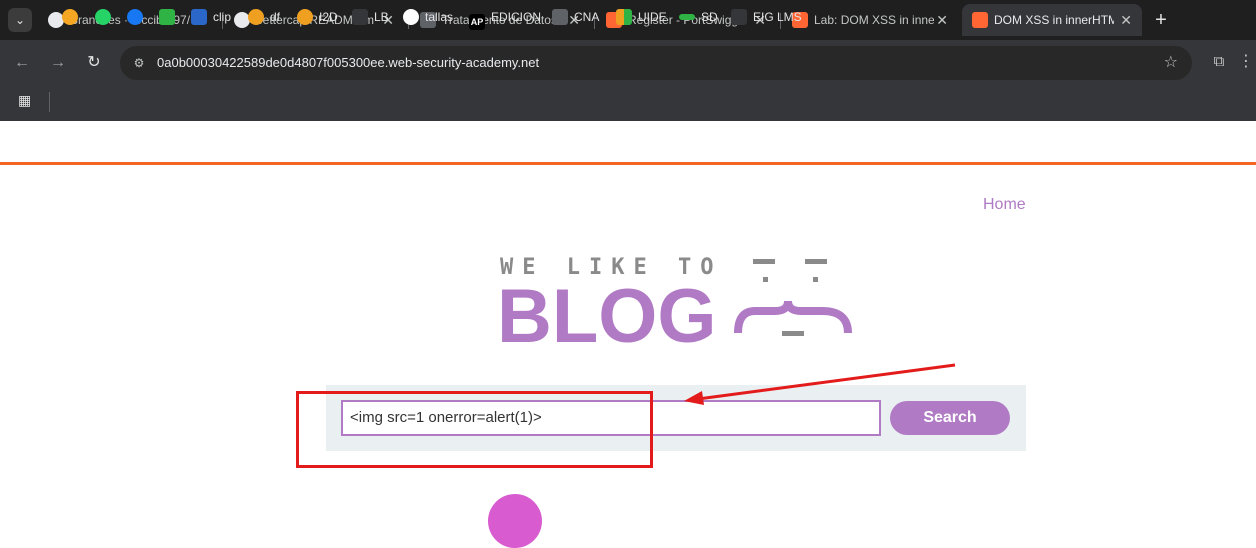  I want to click on home-link: Home, so click(1004, 205).